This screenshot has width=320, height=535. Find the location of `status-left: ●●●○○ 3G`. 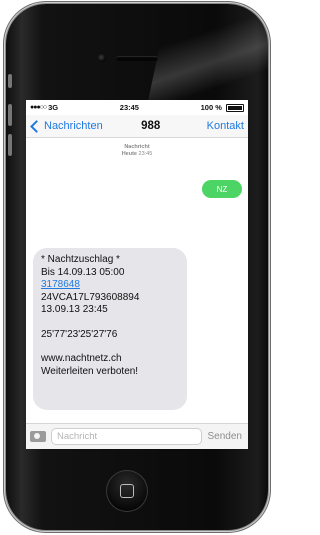

status-left: ●●●○○ 3G is located at coordinates (44, 107).